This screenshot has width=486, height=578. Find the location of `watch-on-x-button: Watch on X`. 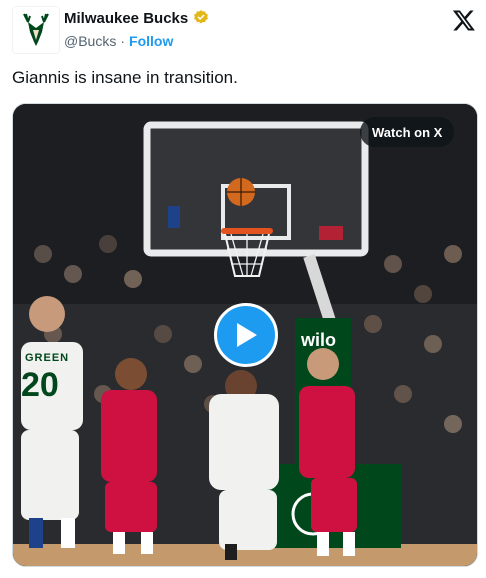

watch-on-x-button: Watch on X is located at coordinates (407, 132).